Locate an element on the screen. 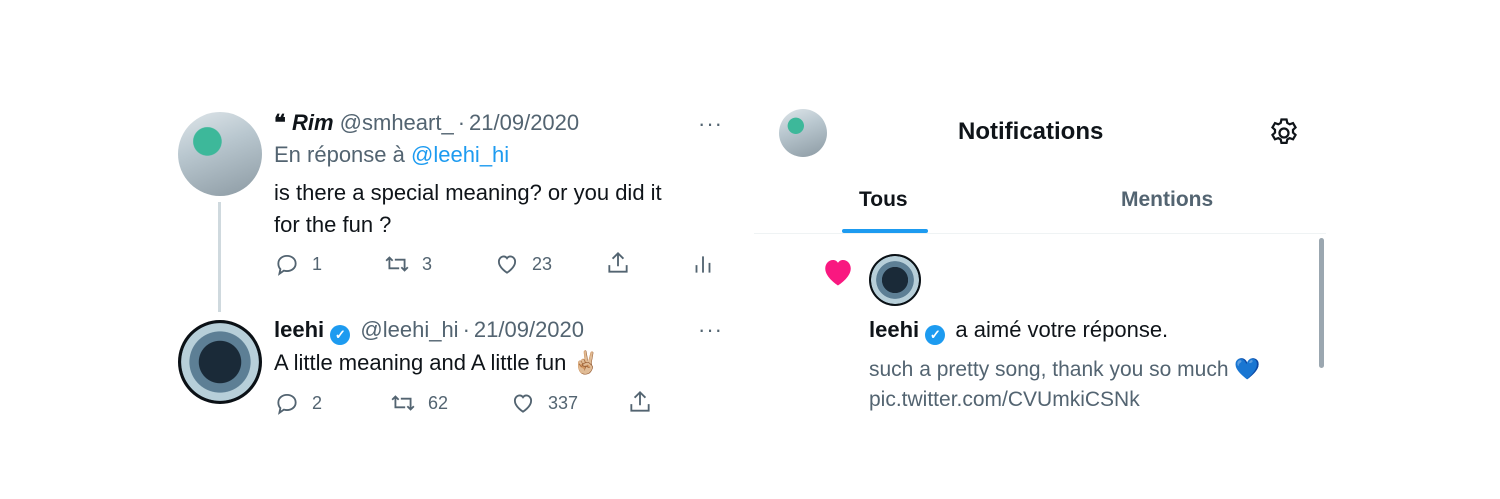 The height and width of the screenshot is (499, 1500). reply-count: 2 is located at coordinates (317, 402).